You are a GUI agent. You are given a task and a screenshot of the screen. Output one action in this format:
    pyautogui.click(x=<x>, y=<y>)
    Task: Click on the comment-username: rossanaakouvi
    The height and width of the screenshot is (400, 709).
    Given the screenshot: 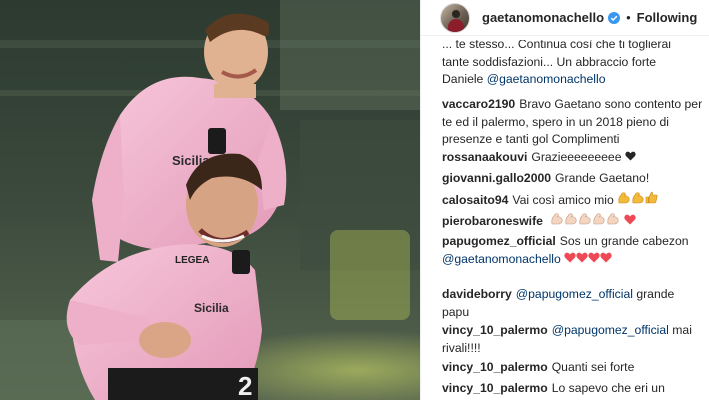 What is the action you would take?
    pyautogui.click(x=484, y=157)
    